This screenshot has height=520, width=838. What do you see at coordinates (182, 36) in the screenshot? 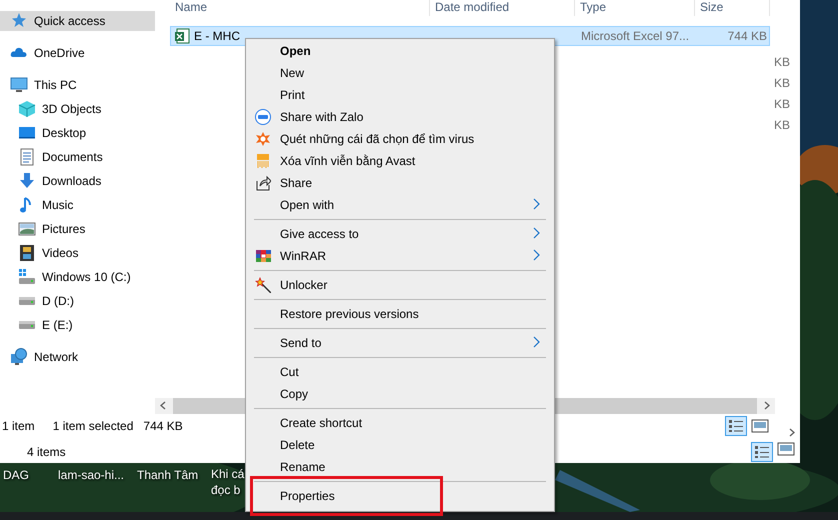
I see `spreadsheet-file-icon` at bounding box center [182, 36].